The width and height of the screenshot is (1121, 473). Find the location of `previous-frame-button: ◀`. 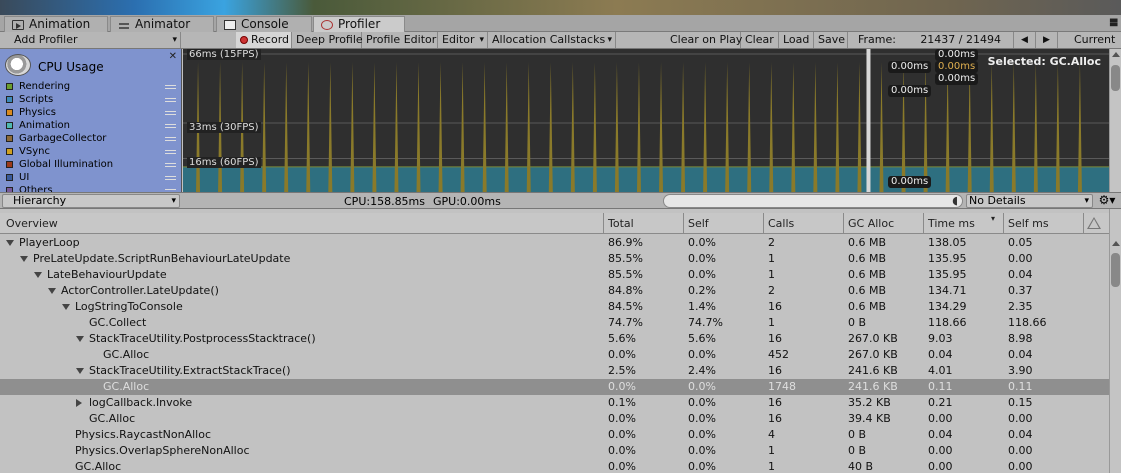

previous-frame-button: ◀ is located at coordinates (1025, 40).